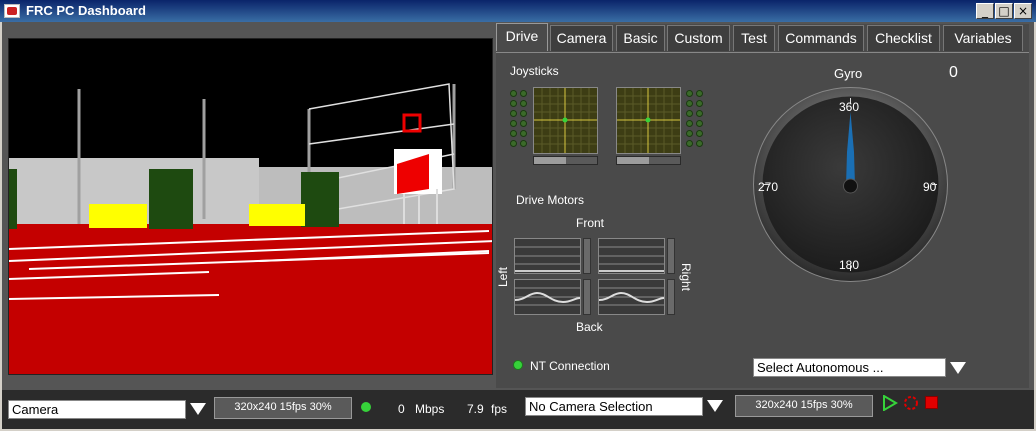 This screenshot has height=431, width=1036. I want to click on joystick-2-display, so click(648, 120).